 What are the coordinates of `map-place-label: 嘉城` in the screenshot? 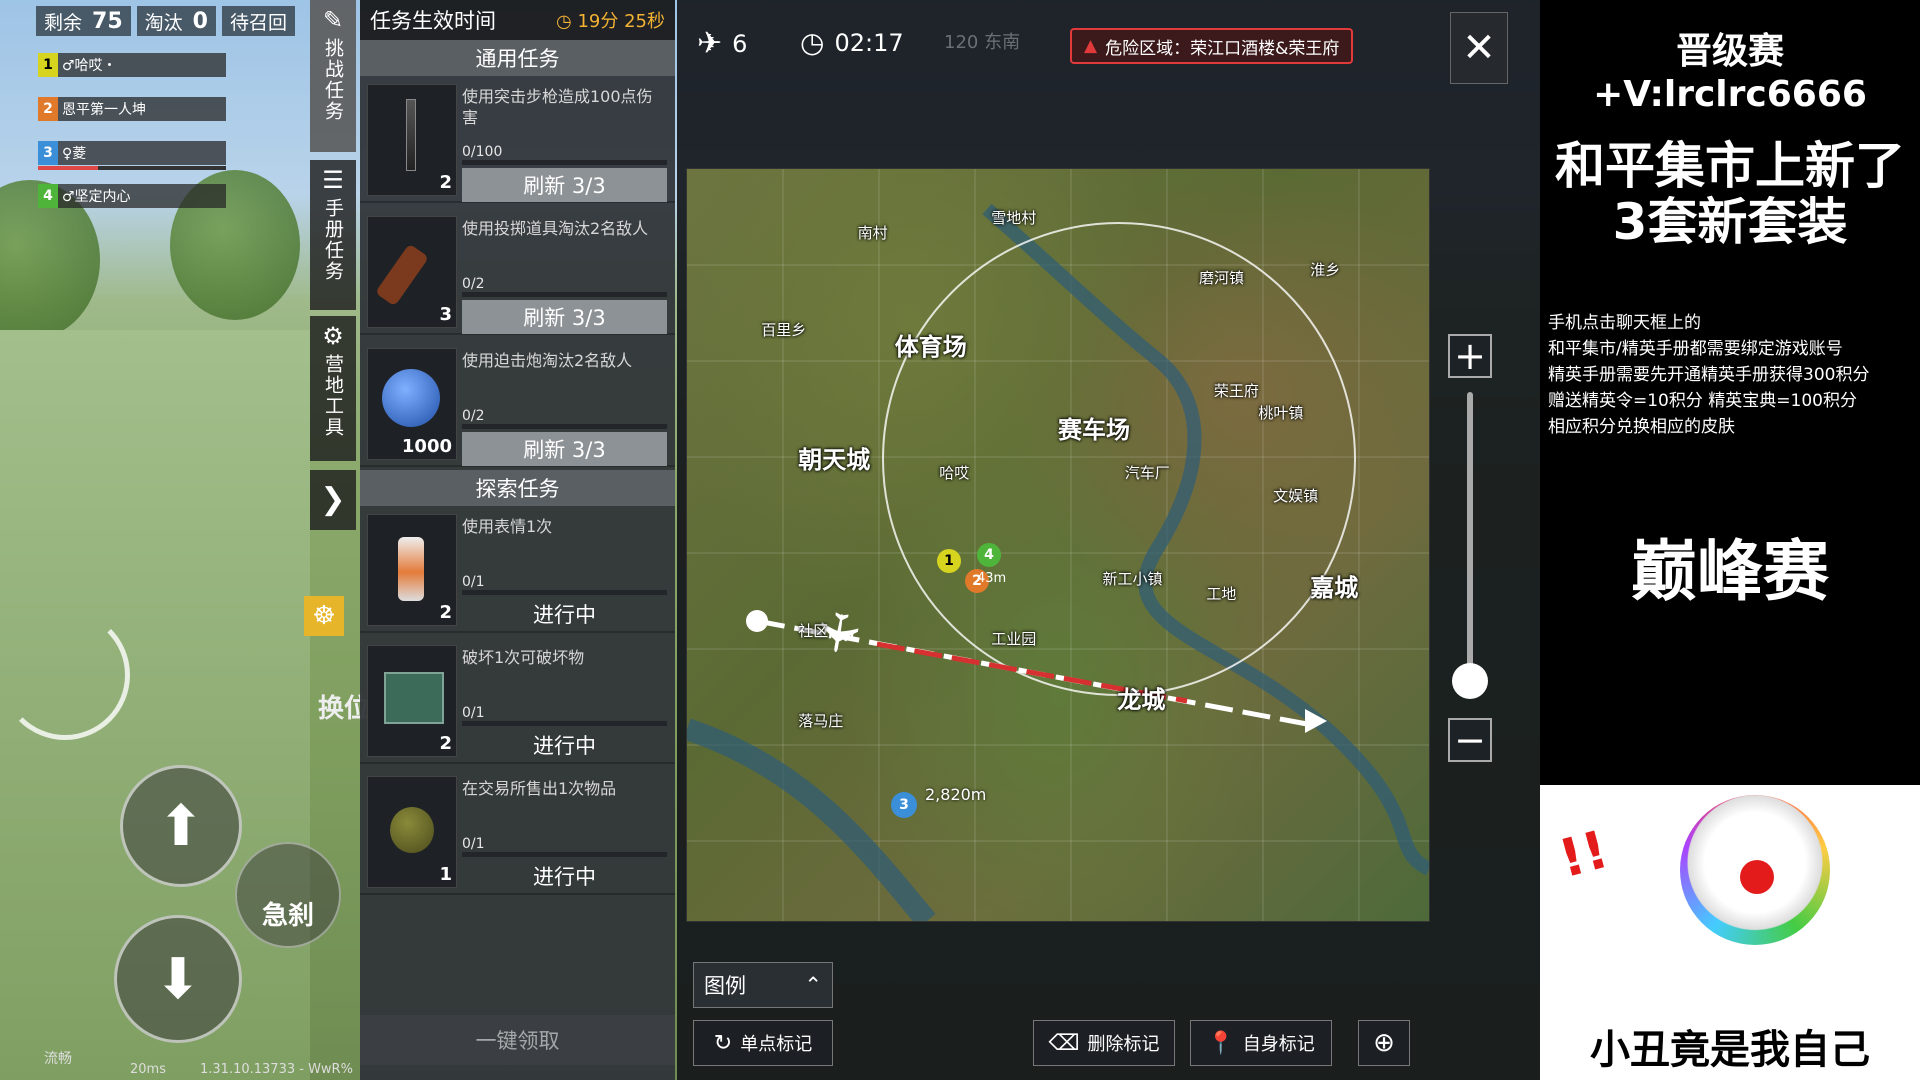 It's located at (1334, 587).